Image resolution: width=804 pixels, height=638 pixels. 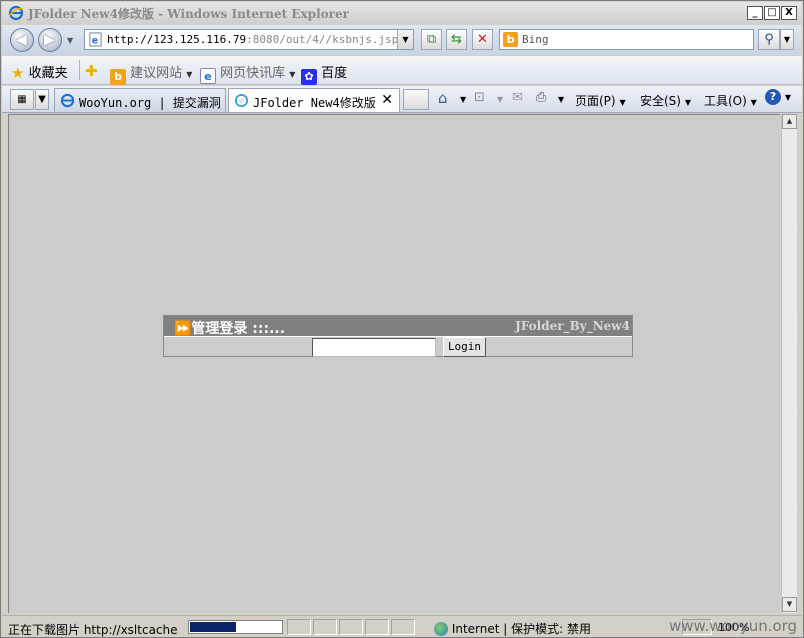 I want to click on back-arrow-icon: ◀, so click(x=21, y=40).